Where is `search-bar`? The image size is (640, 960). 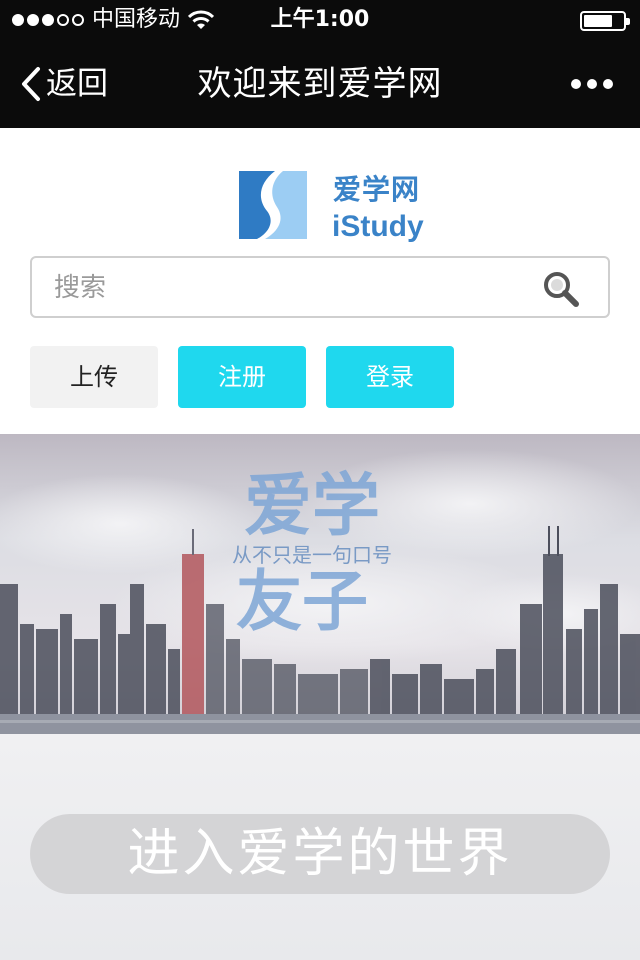
search-bar is located at coordinates (320, 287).